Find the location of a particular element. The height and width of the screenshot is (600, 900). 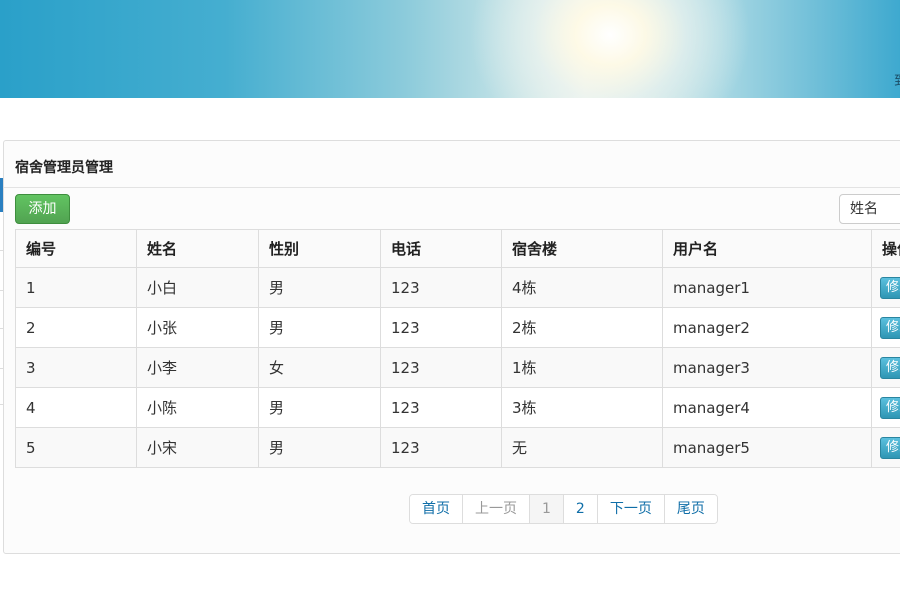

column-header-phone: 电话 is located at coordinates (441, 248).